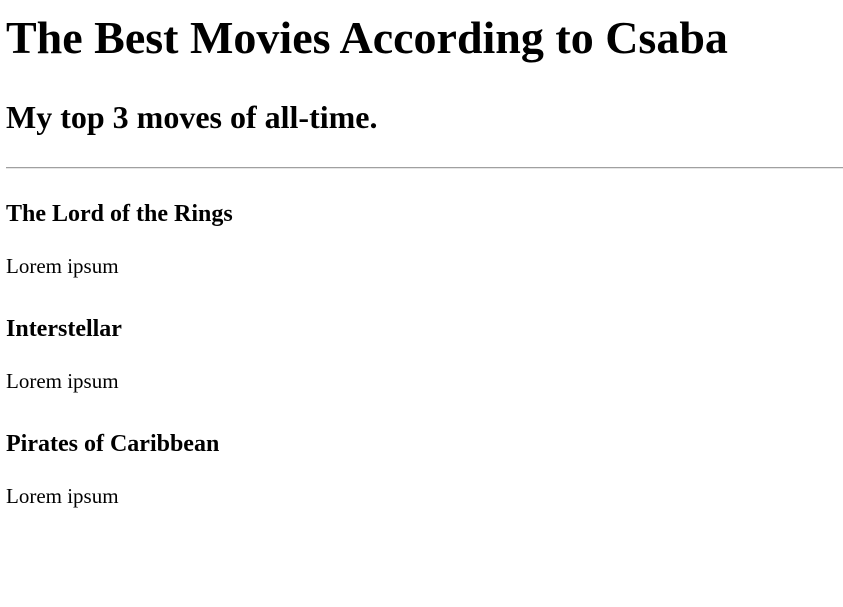 The width and height of the screenshot is (843, 607). Describe the element at coordinates (424, 168) in the screenshot. I see `divider` at that location.